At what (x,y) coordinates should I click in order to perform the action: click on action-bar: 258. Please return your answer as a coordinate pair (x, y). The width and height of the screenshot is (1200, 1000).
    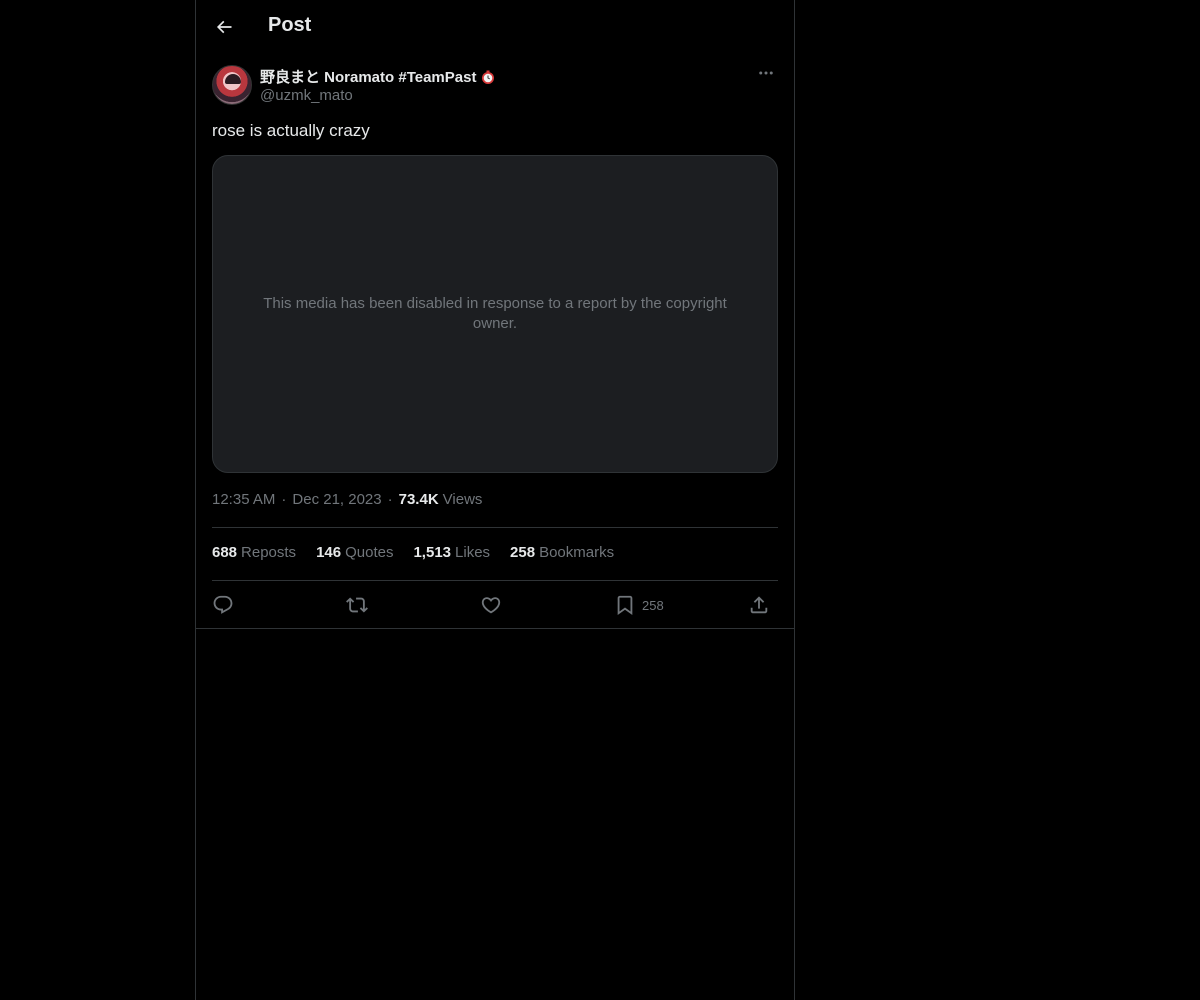
    Looking at the image, I should click on (495, 605).